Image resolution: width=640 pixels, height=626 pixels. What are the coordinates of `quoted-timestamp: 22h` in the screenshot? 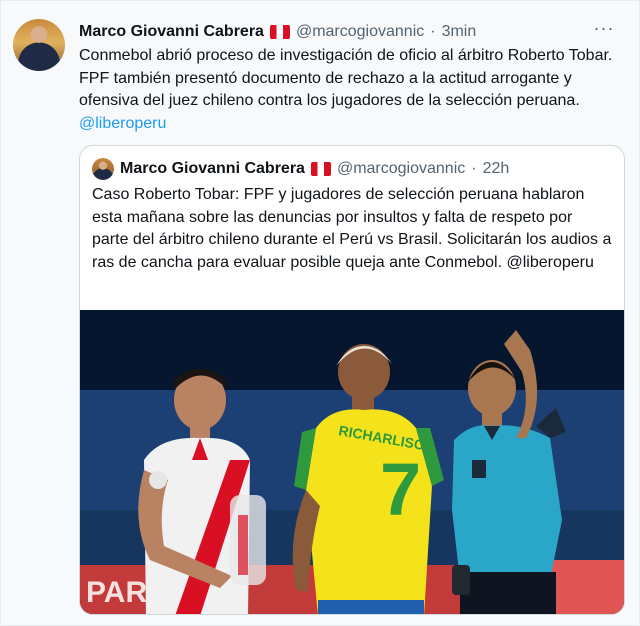 It's located at (496, 169).